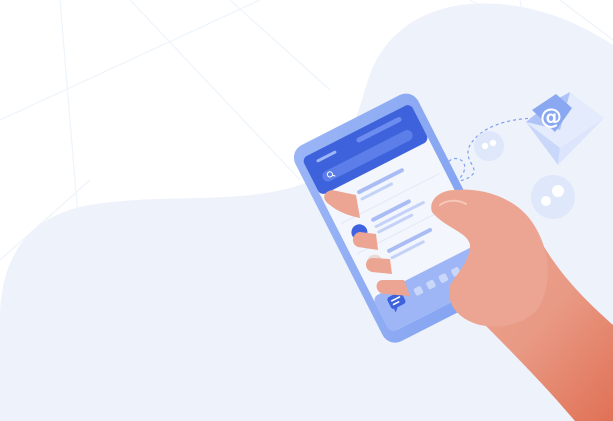  I want to click on at-sign-icon: @, so click(551, 117).